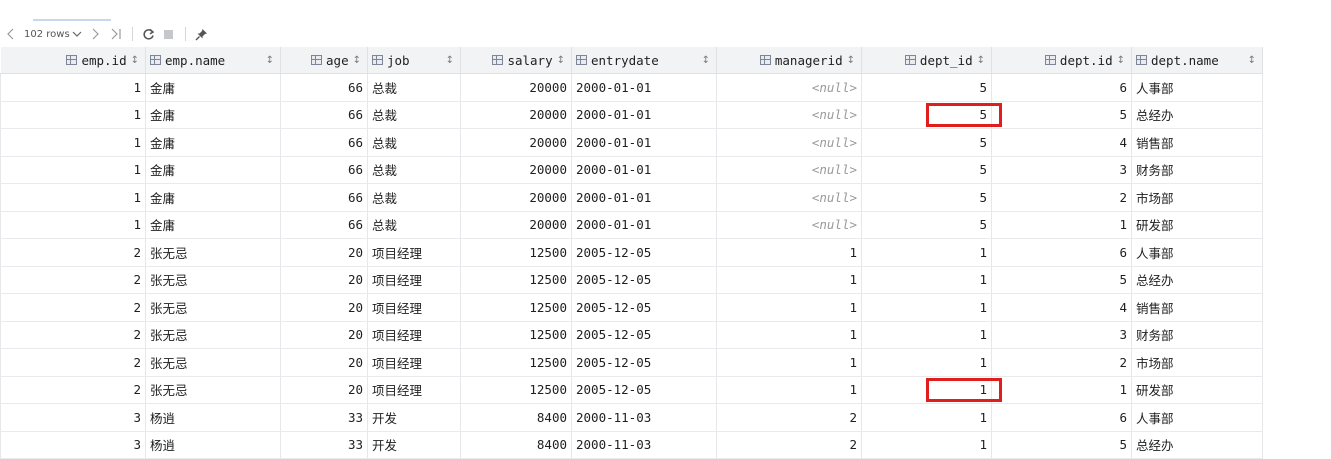 The width and height of the screenshot is (1331, 459). What do you see at coordinates (53, 34) in the screenshot?
I see `rows-count-dropdown: 102 rows` at bounding box center [53, 34].